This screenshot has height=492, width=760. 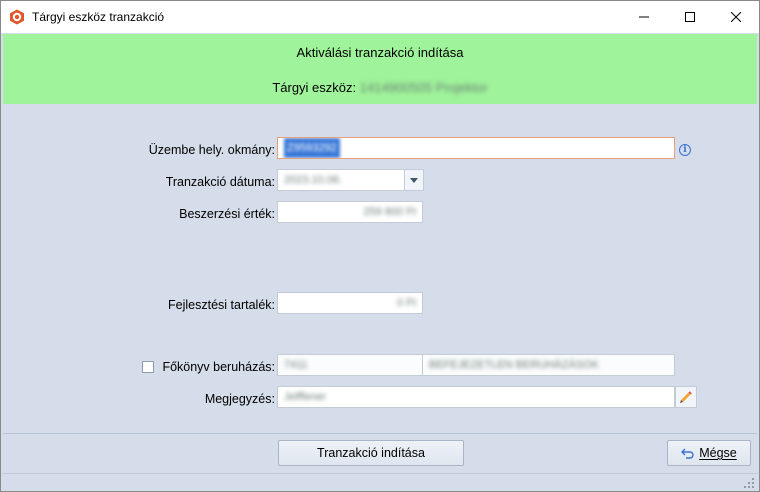 I want to click on close-button, so click(x=736, y=17).